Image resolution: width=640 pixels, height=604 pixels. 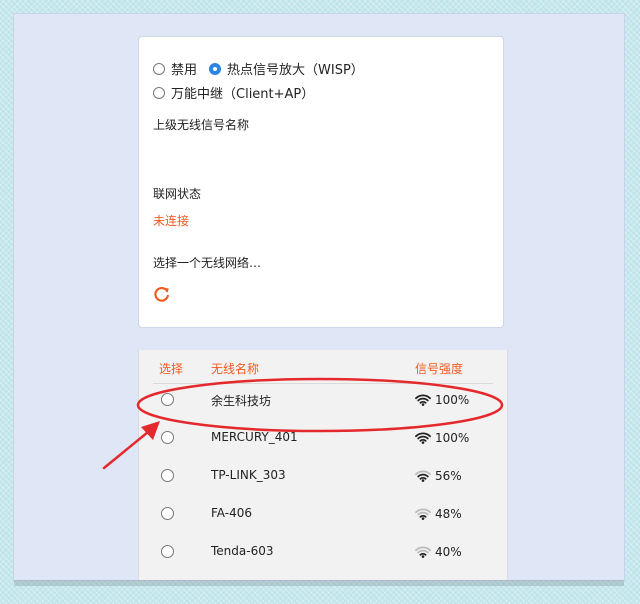 I want to click on signal-percent: 56%, so click(x=448, y=476).